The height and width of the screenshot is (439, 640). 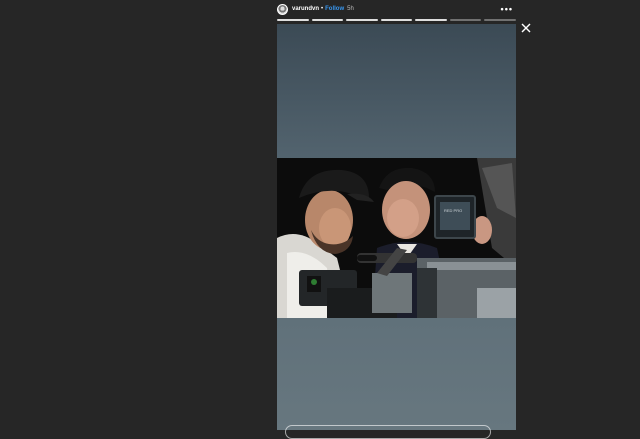 I want to click on photo-illustration: RED PRO, so click(x=396, y=238).